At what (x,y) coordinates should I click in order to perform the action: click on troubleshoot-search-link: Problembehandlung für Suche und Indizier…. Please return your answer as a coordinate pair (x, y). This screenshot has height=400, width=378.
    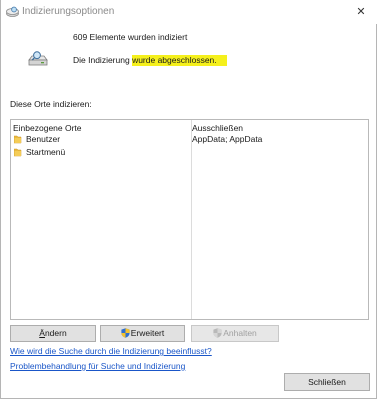
    Looking at the image, I should click on (97, 366).